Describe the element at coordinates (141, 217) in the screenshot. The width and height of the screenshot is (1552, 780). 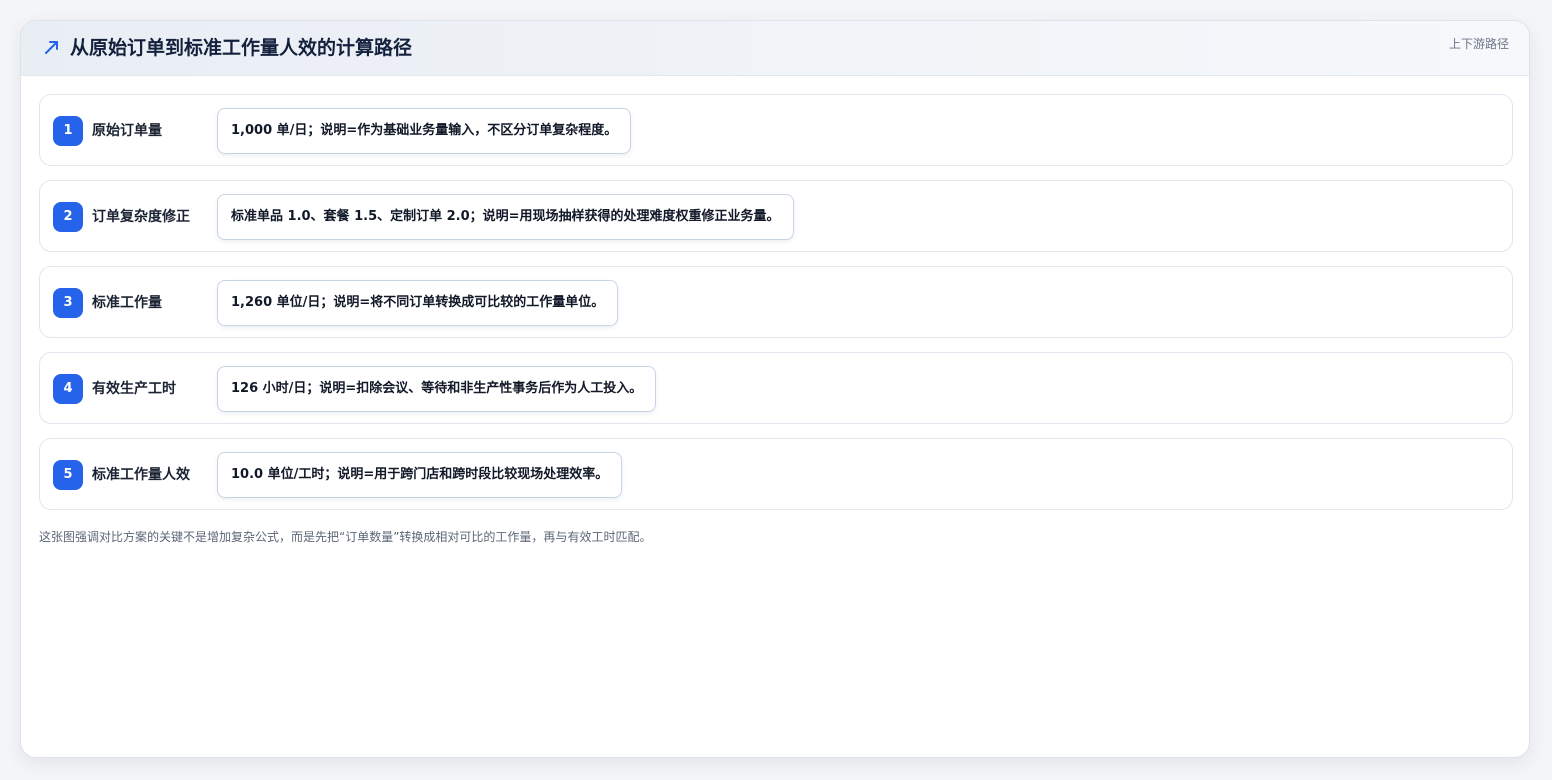
I see `step-label: 订单复杂度修正` at that location.